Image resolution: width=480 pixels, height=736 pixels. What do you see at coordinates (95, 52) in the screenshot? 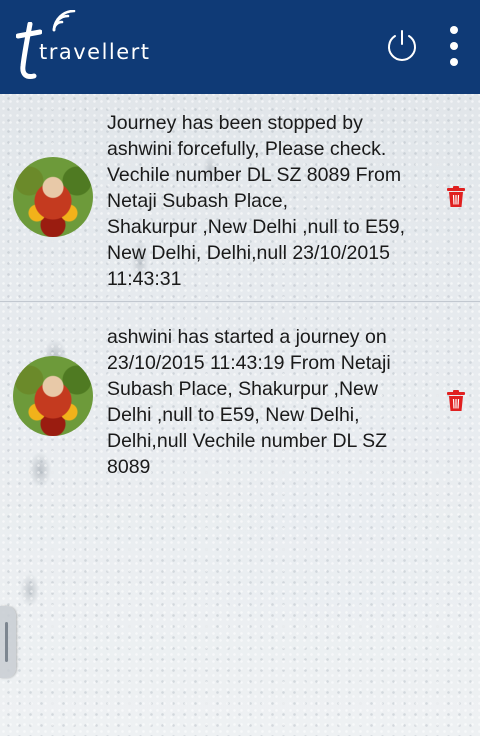
I see `app-title: travellert` at bounding box center [95, 52].